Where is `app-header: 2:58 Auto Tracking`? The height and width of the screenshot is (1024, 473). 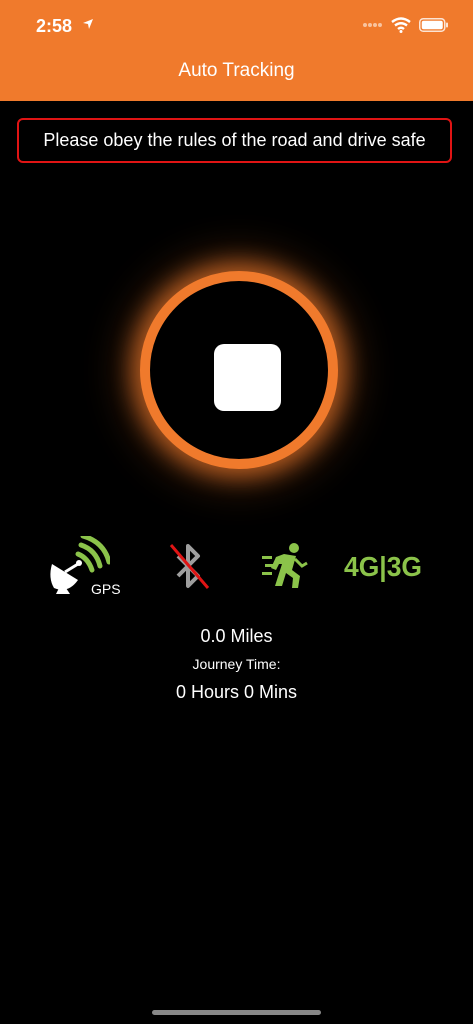 app-header: 2:58 Auto Tracking is located at coordinates (236, 50).